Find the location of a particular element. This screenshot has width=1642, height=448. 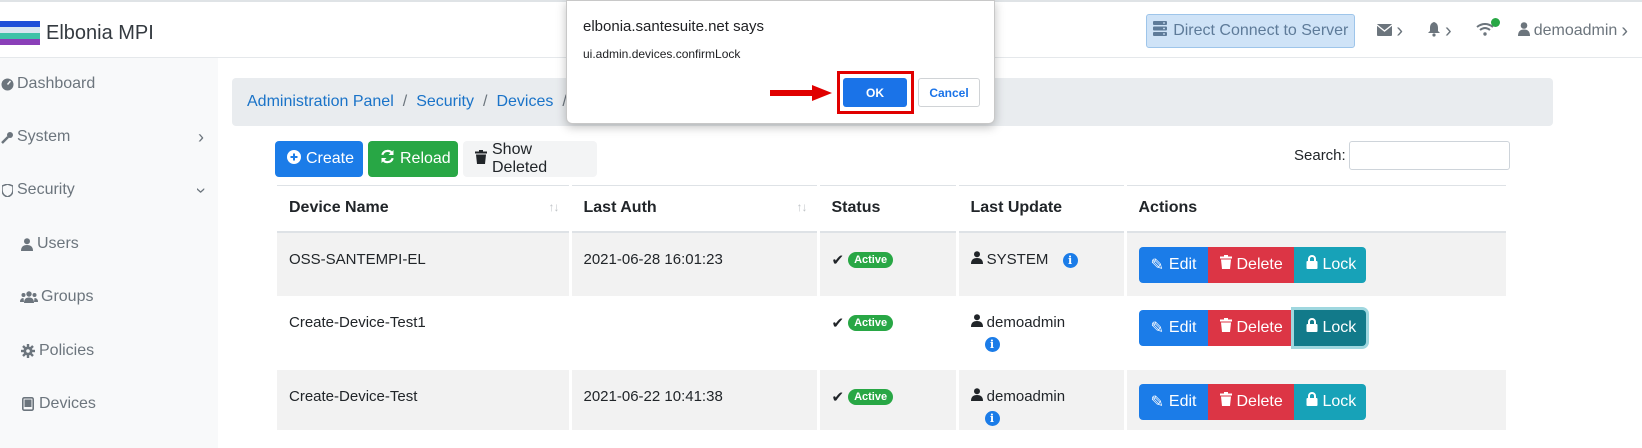

status-badge: Active is located at coordinates (871, 259).